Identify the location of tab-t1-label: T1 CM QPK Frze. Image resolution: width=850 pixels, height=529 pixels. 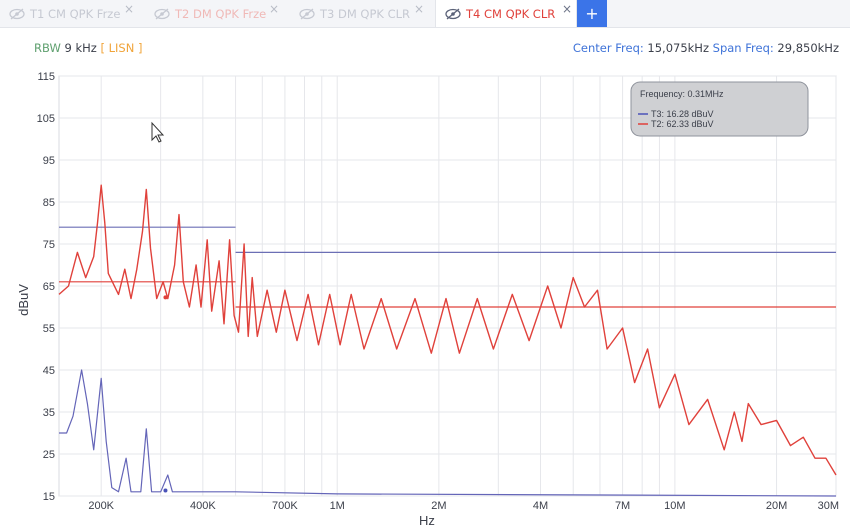
(75, 13).